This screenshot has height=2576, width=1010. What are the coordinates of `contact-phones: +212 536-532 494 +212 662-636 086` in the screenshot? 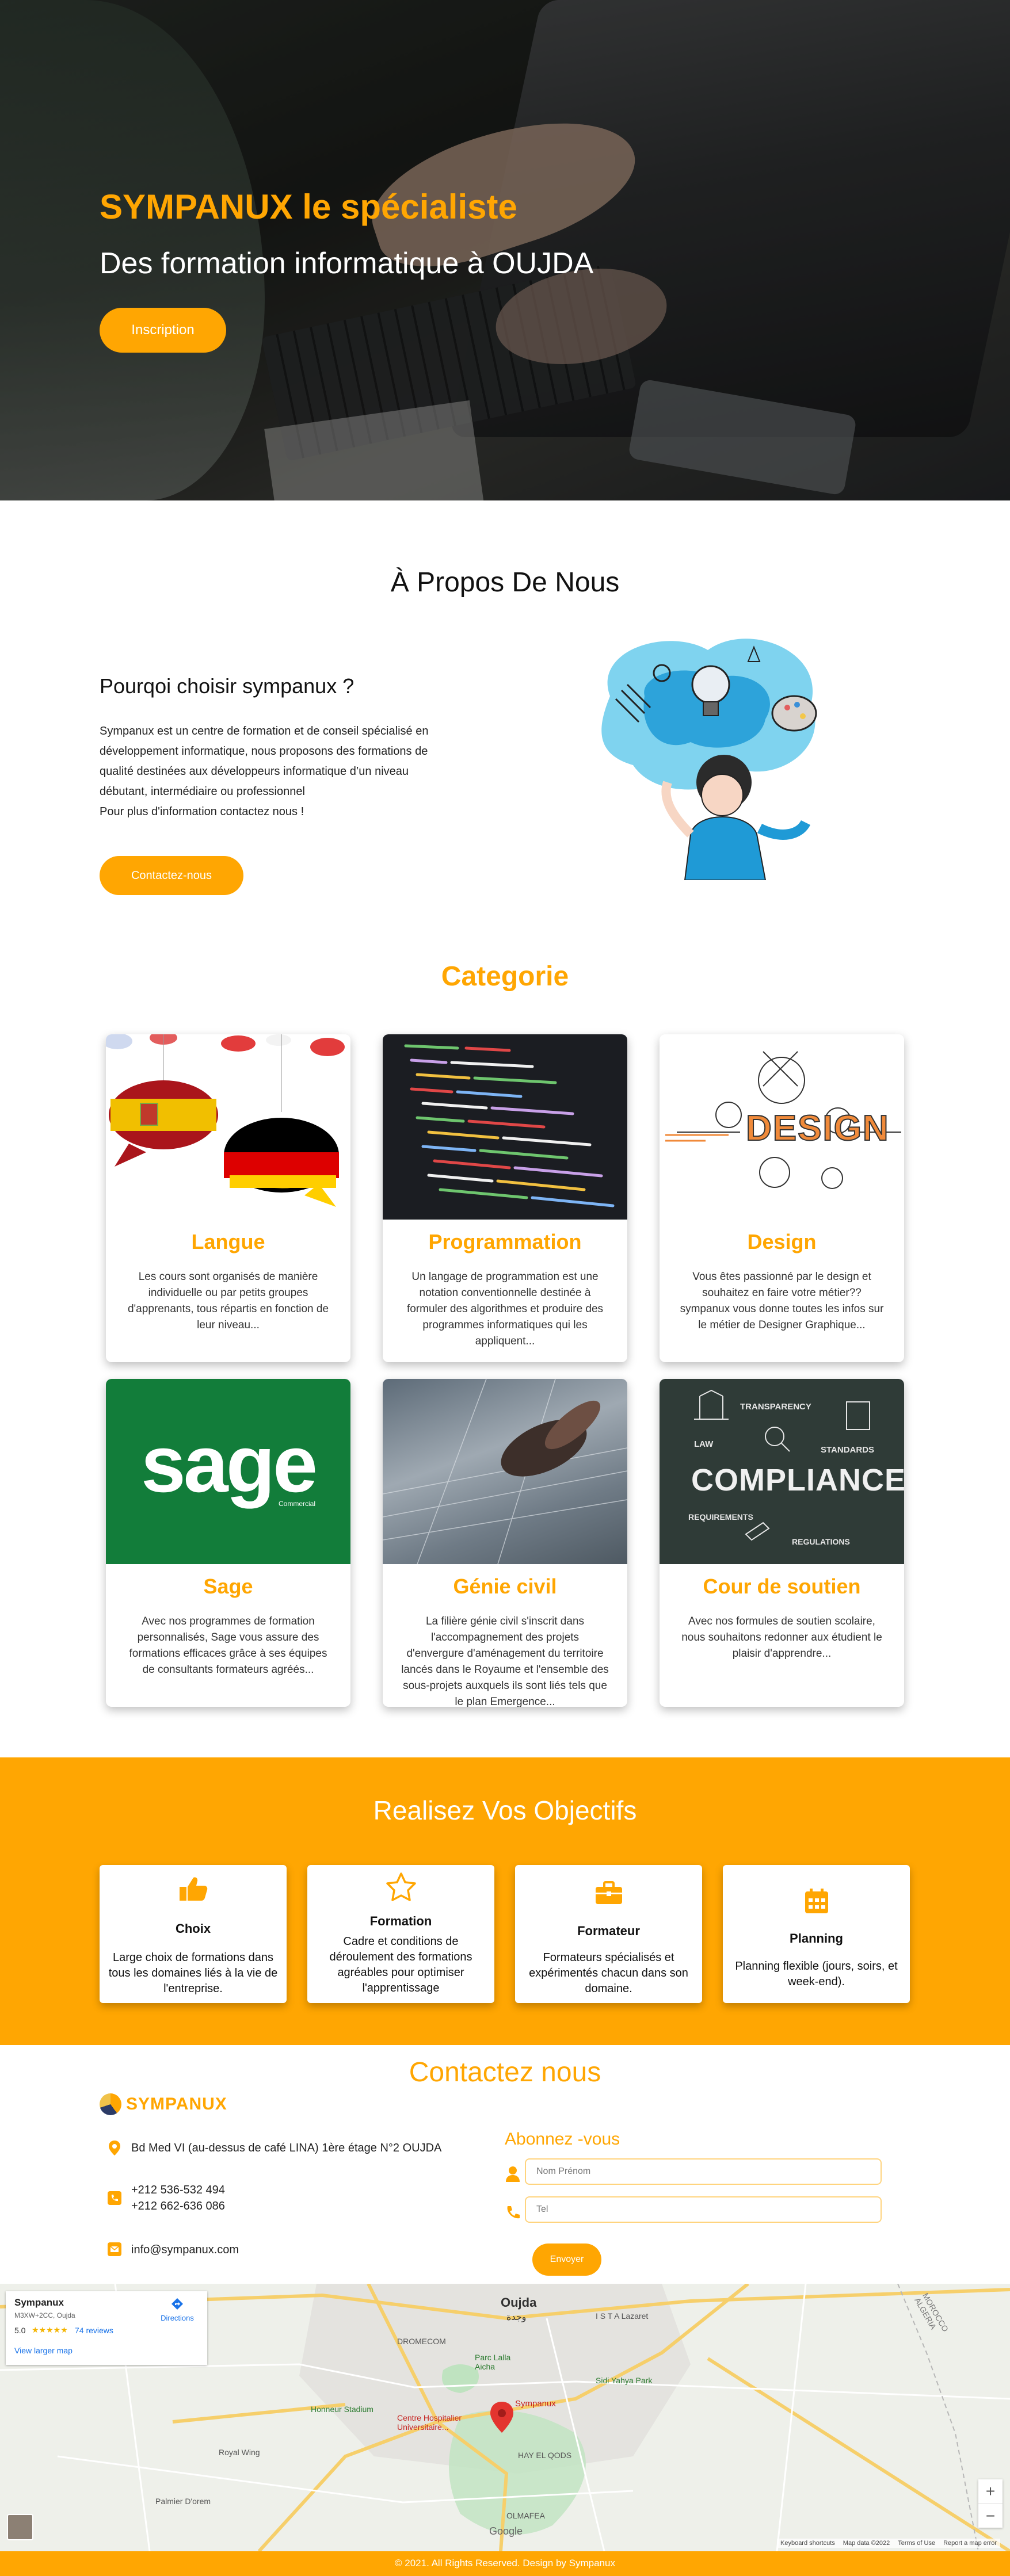 It's located at (178, 2198).